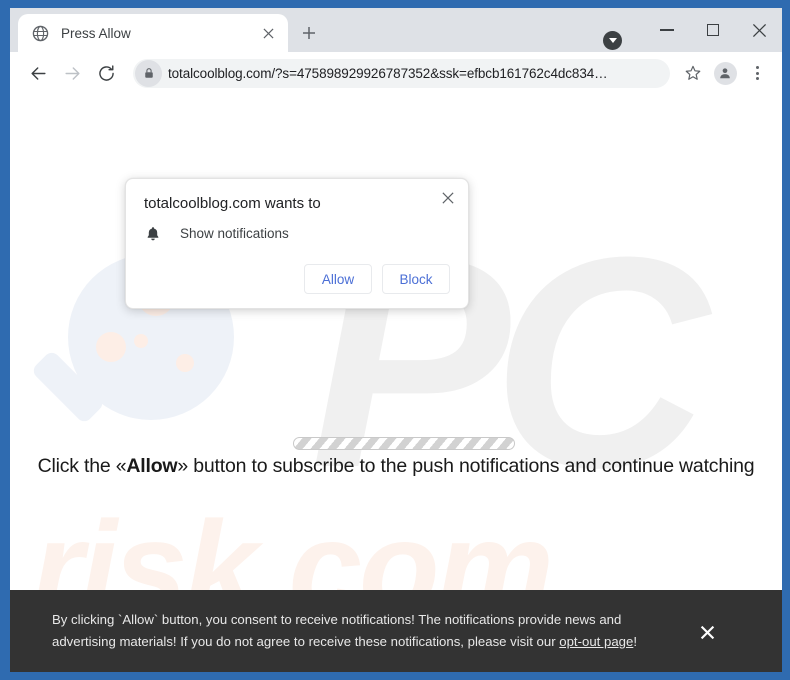 The width and height of the screenshot is (790, 680). I want to click on forward-button, so click(72, 73).